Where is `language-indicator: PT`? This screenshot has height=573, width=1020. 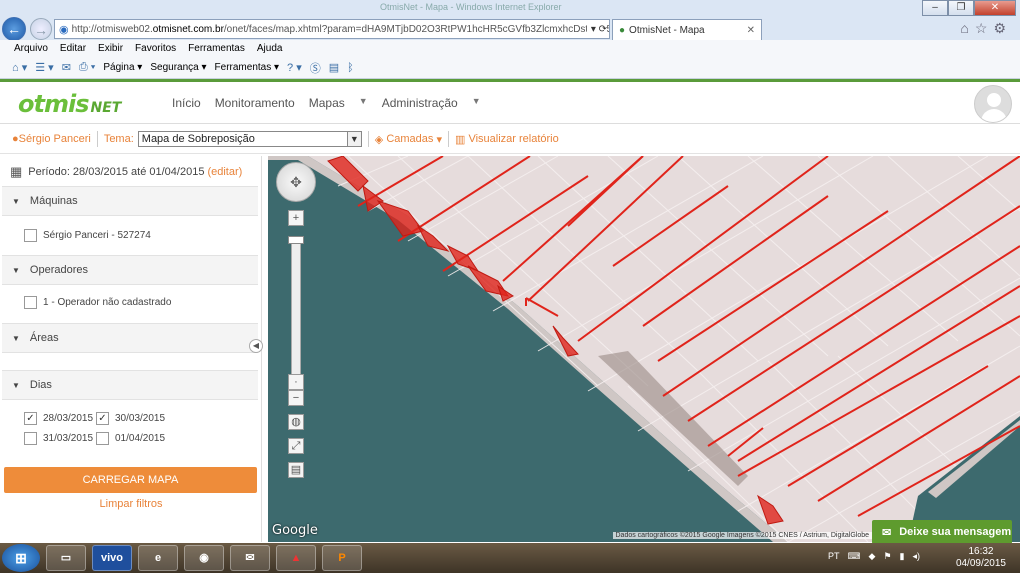
language-indicator: PT is located at coordinates (834, 556).